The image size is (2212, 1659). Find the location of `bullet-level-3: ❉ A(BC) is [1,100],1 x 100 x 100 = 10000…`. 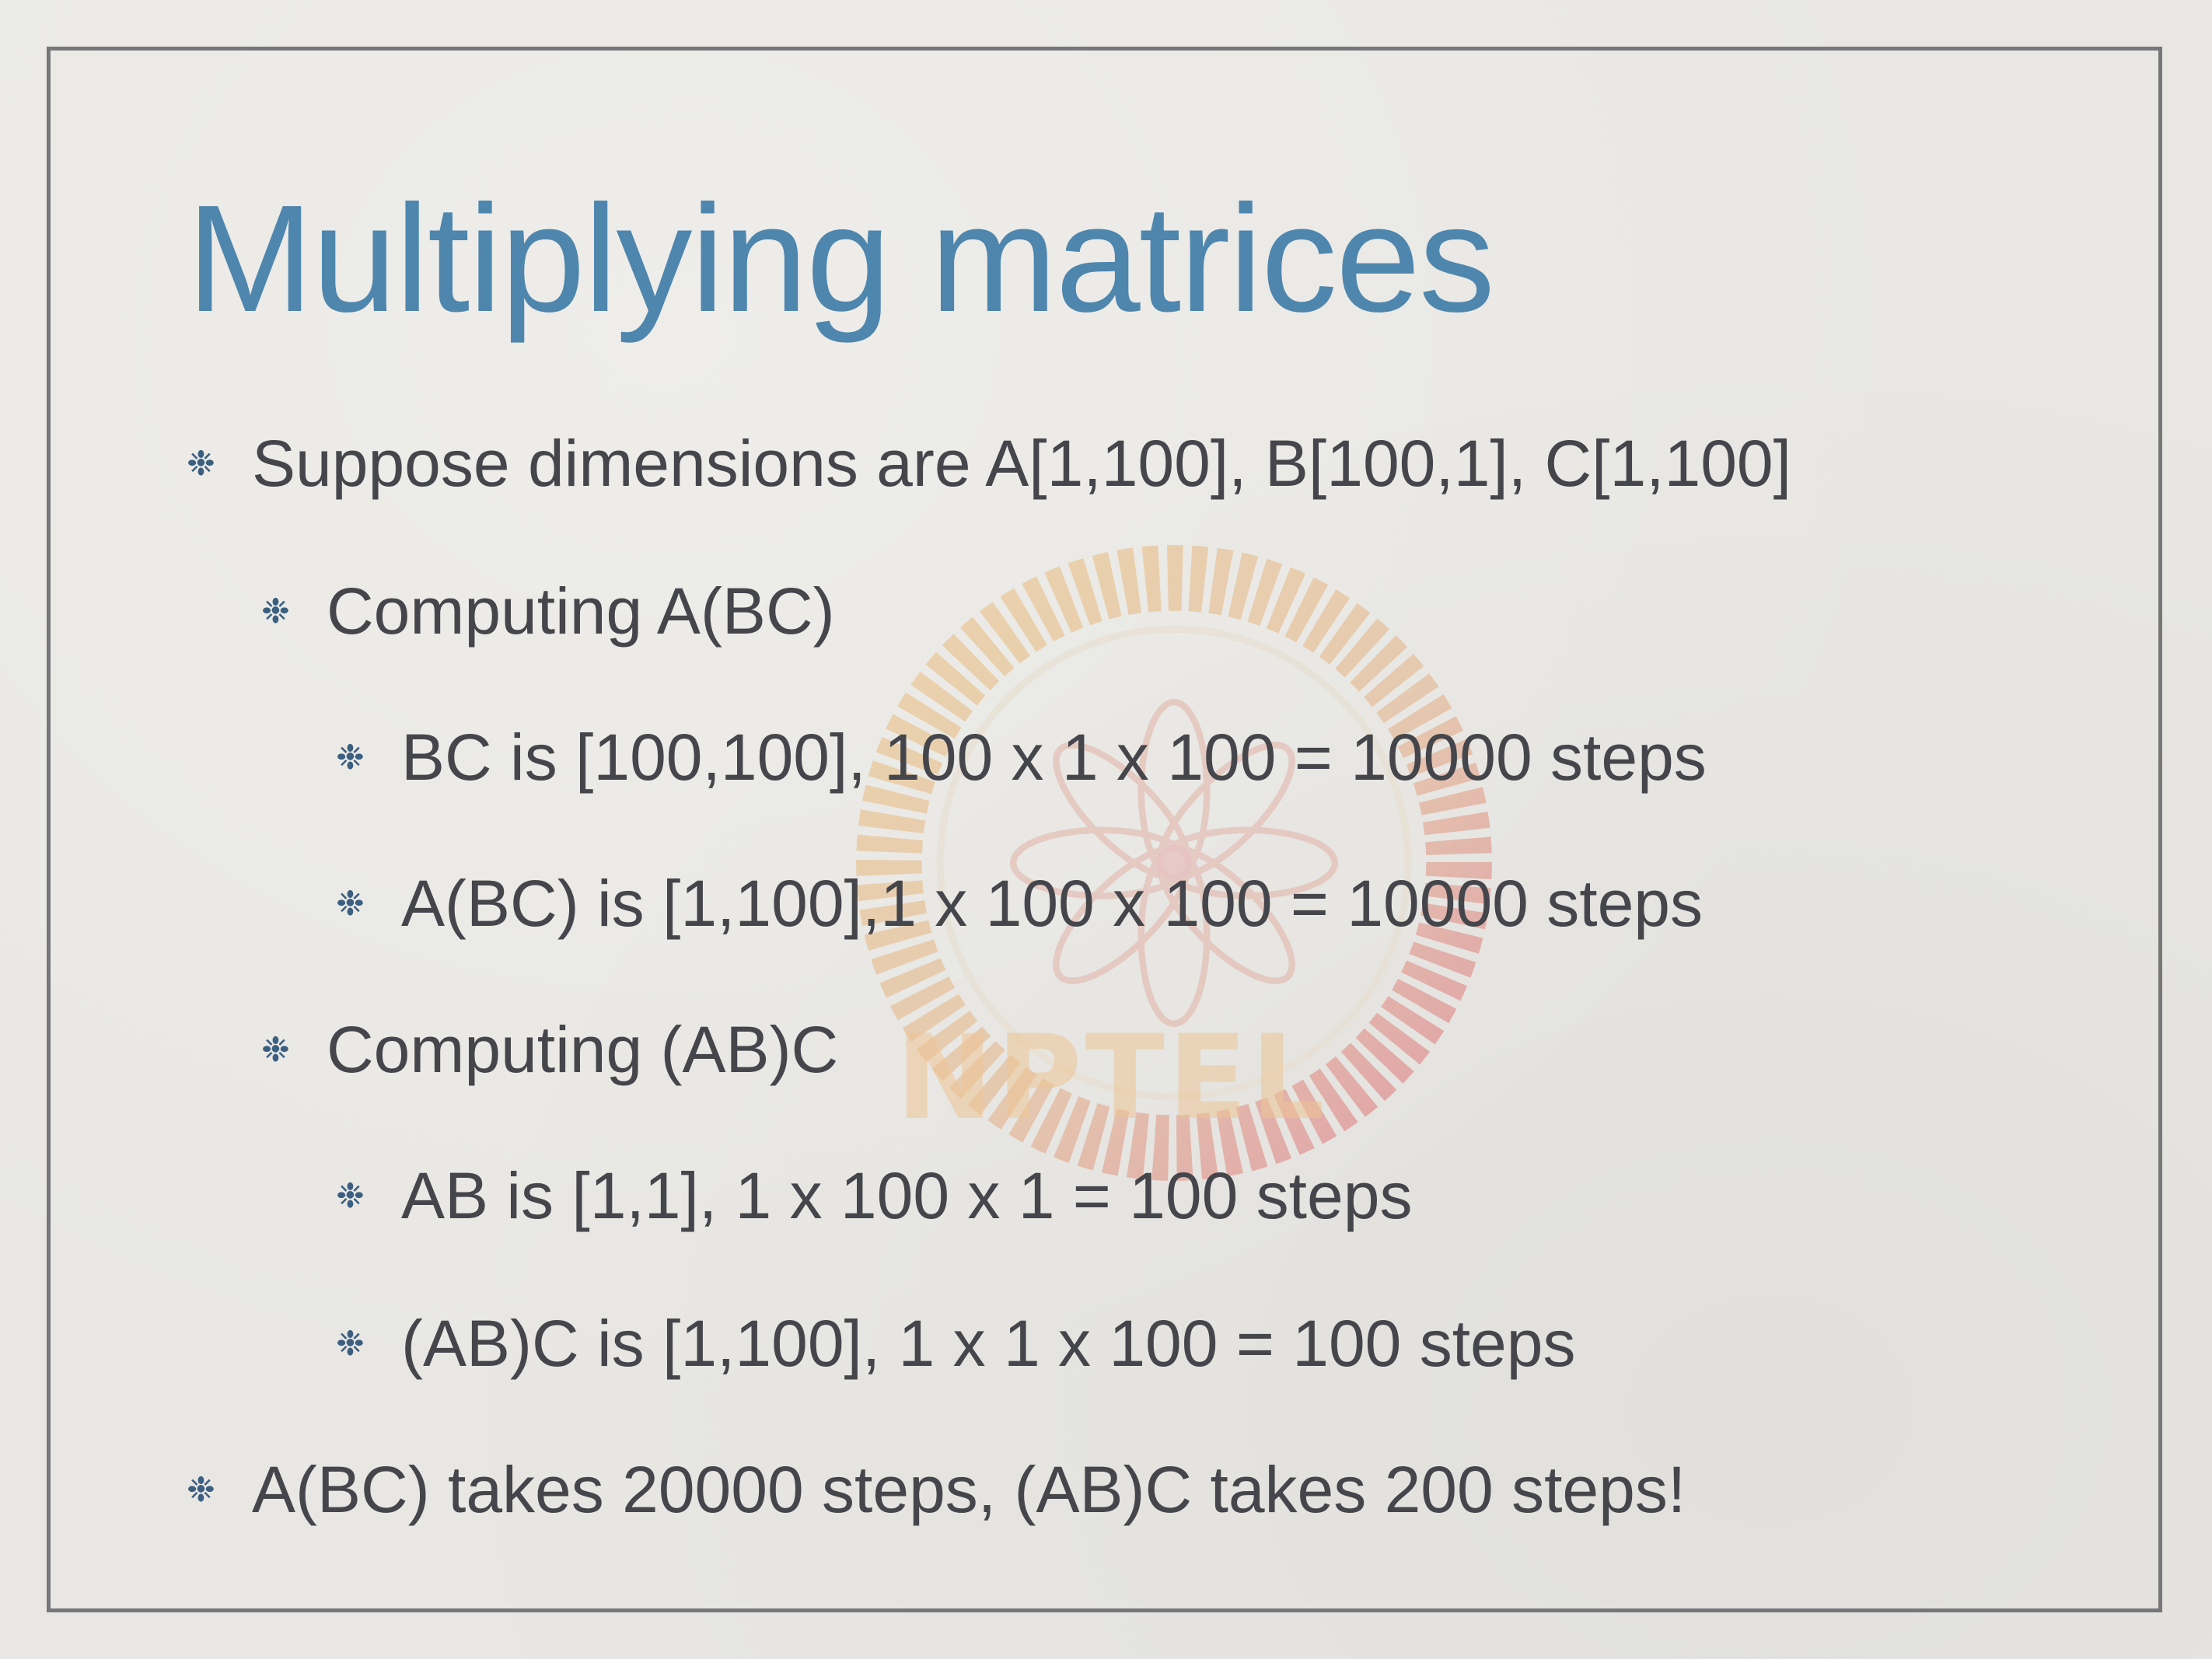

bullet-level-3: ❉ A(BC) is [1,100],1 x 100 x 100 = 10000… is located at coordinates (1019, 904).